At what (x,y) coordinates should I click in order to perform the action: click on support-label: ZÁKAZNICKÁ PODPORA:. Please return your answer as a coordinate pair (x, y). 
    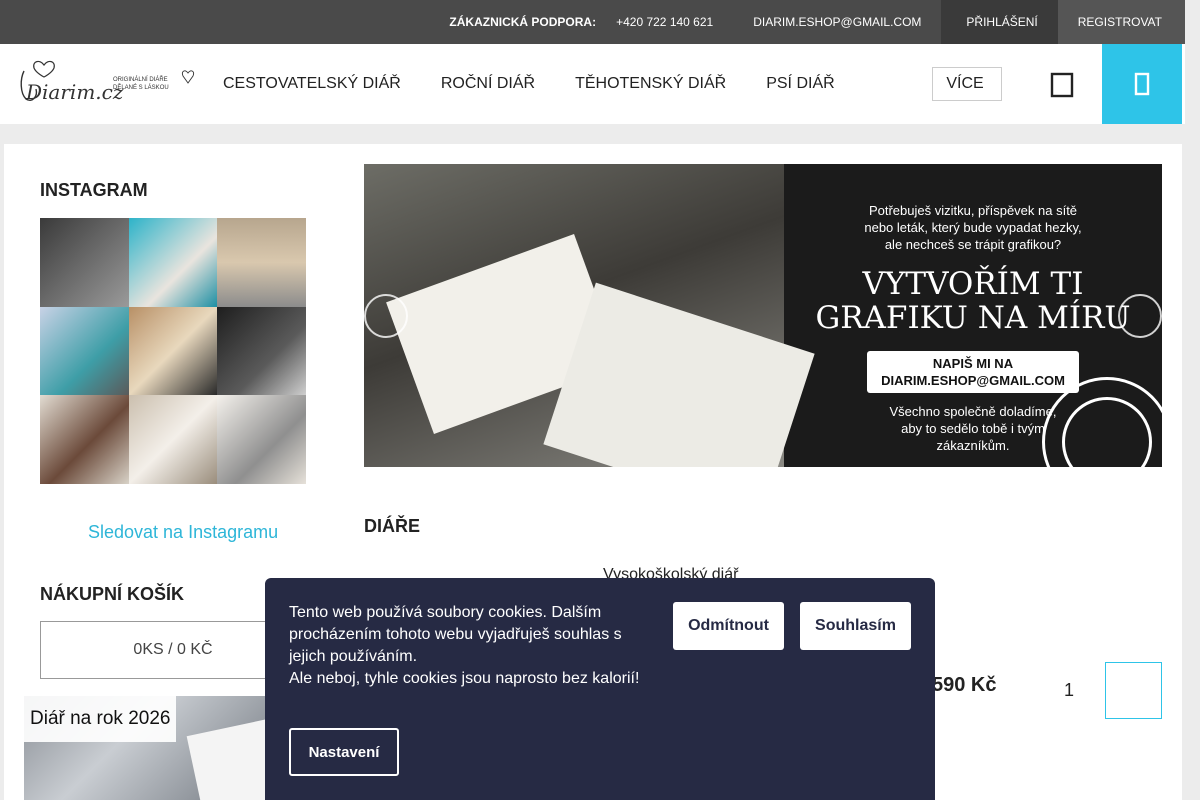
    Looking at the image, I should click on (523, 22).